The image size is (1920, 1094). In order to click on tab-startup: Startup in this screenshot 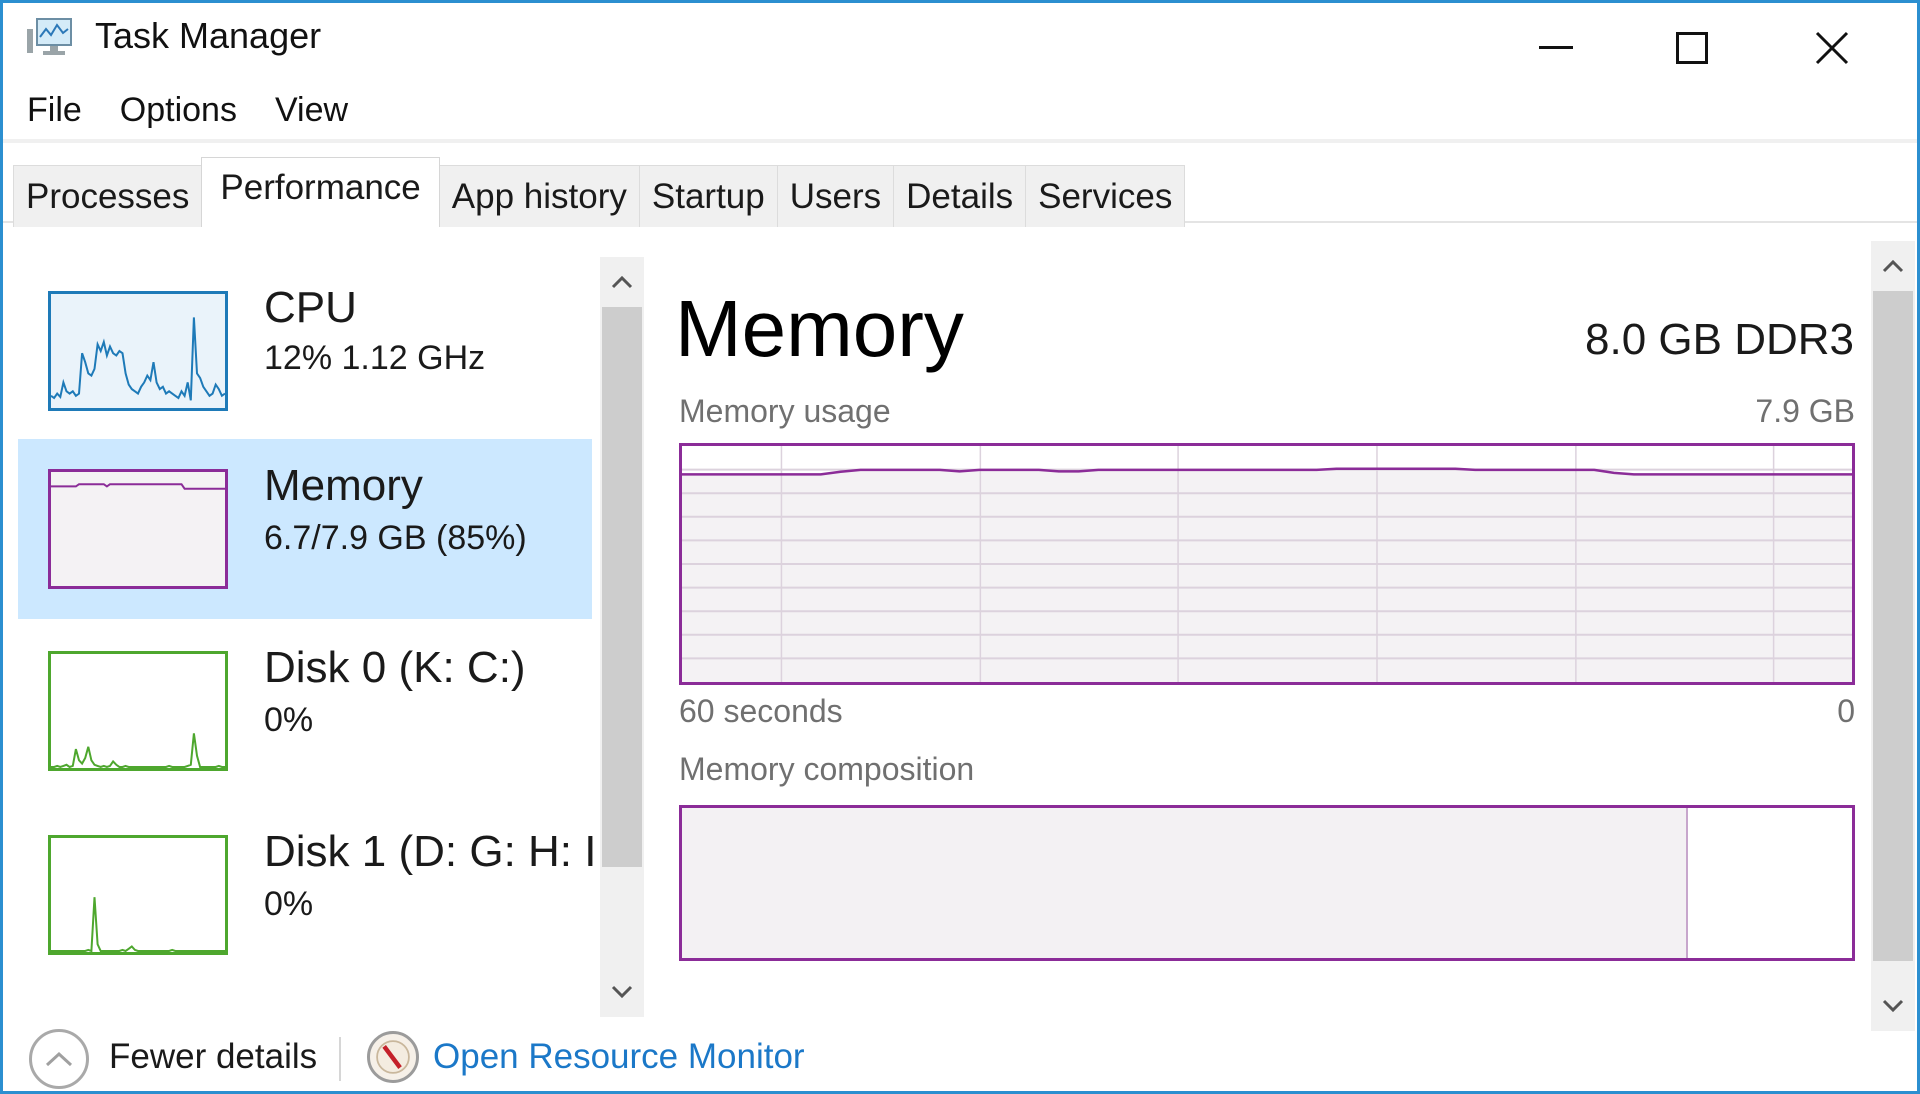, I will do `click(708, 196)`.